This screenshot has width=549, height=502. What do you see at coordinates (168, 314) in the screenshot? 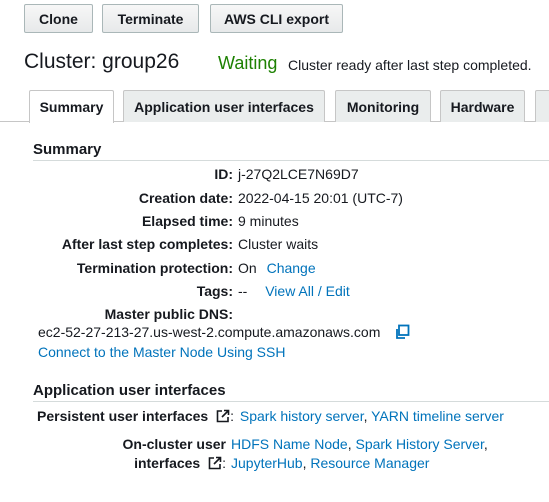
I see `master-dns-label: Master public DNS:` at bounding box center [168, 314].